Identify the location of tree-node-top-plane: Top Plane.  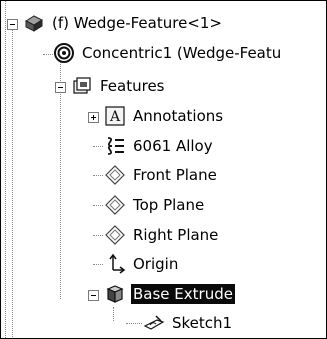
(155, 205).